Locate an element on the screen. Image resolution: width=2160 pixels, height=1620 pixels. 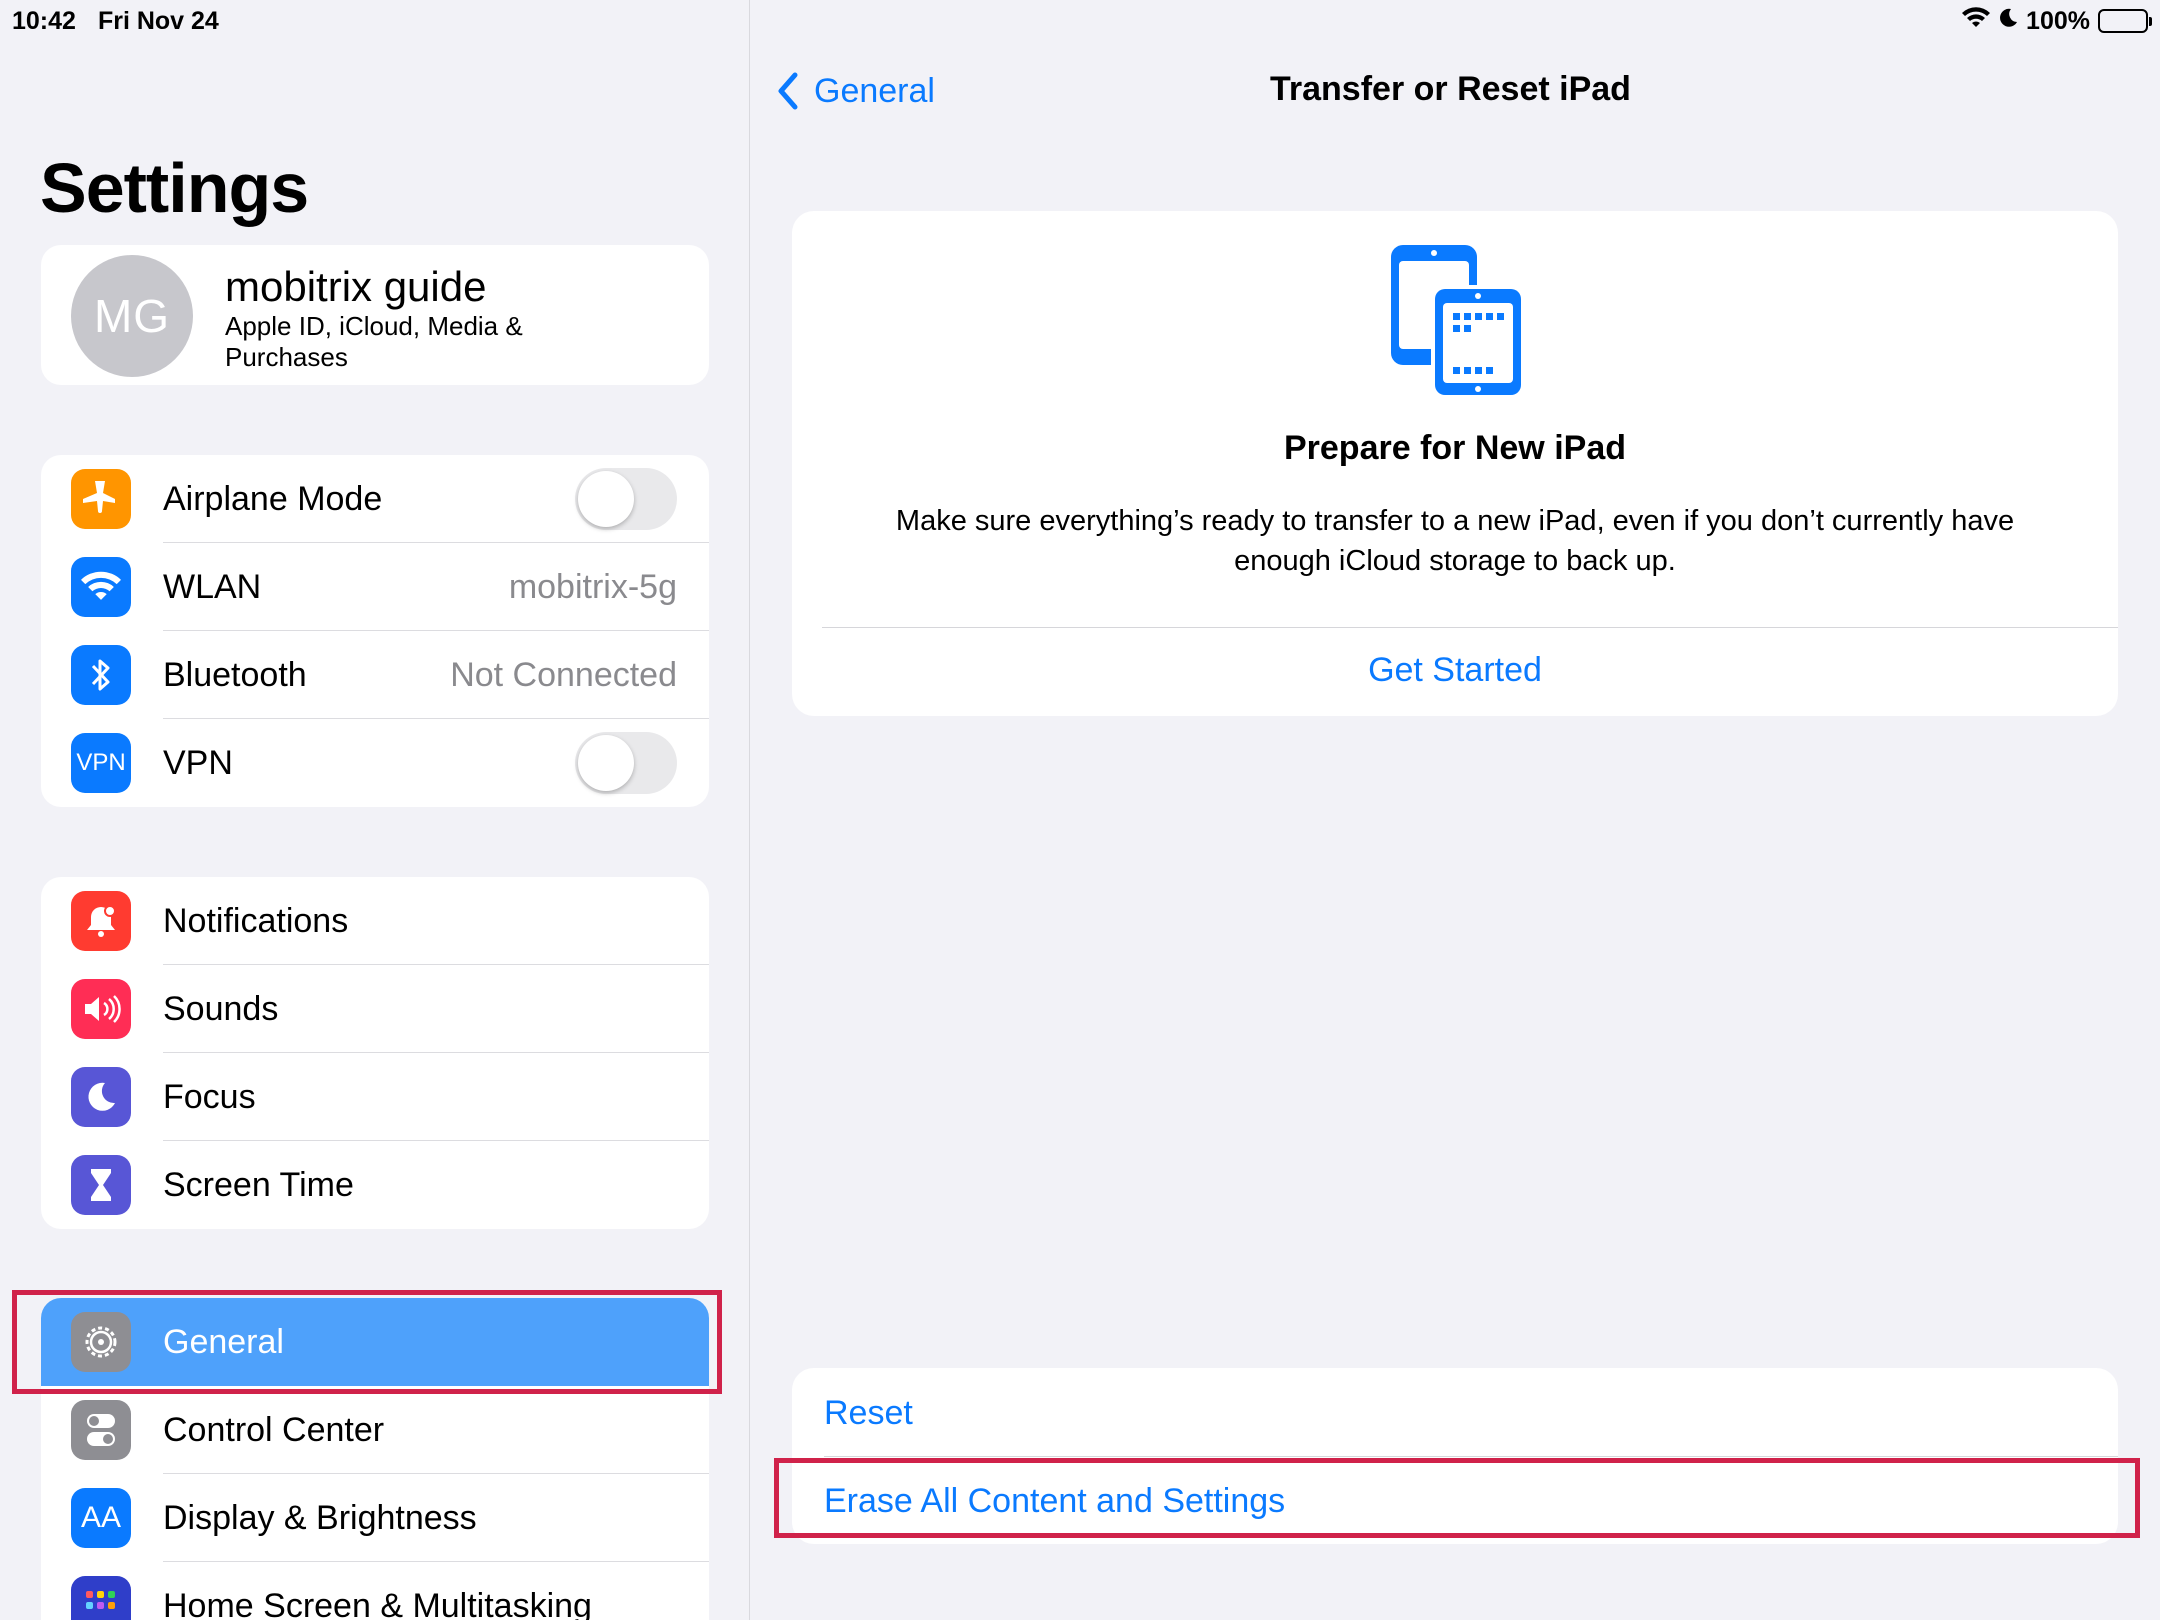
sidebar-item-general: General is located at coordinates (375, 1342).